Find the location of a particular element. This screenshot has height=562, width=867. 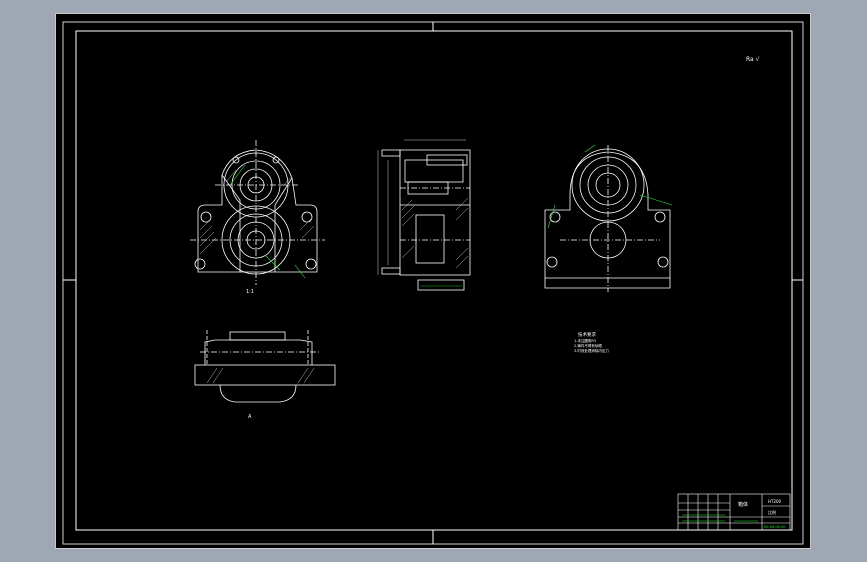

section-view is located at coordinates (426, 220).